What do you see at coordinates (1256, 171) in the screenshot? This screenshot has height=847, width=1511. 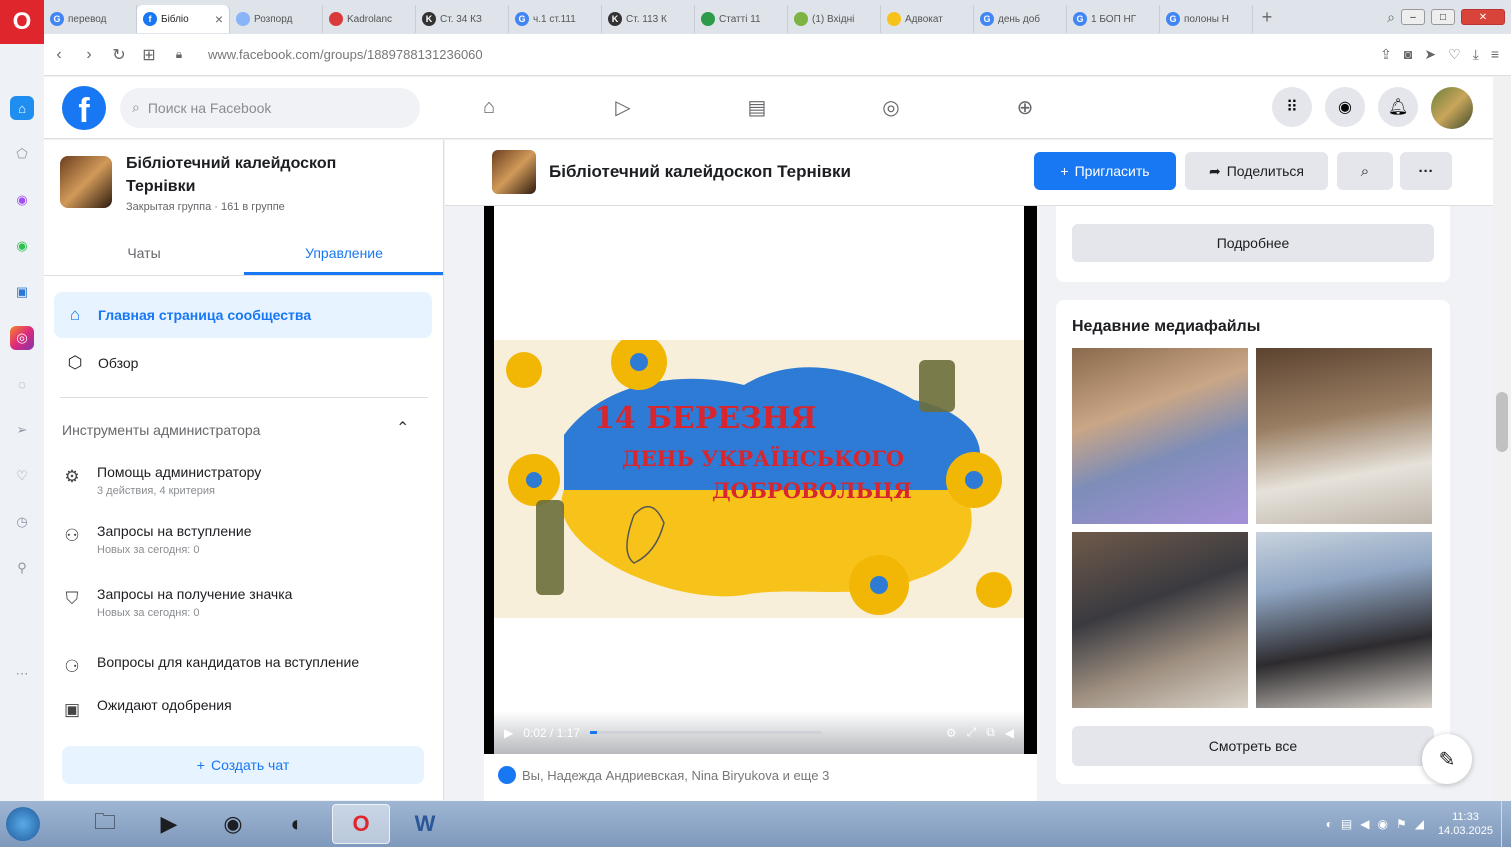 I see `share-button: ➦ Поделиться` at bounding box center [1256, 171].